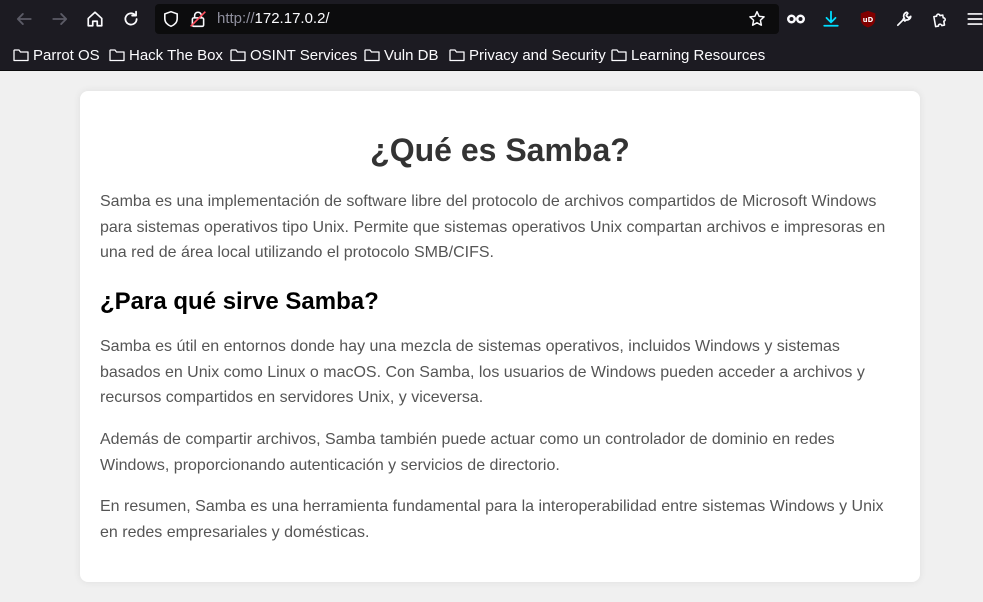  I want to click on reload-icon, so click(131, 18).